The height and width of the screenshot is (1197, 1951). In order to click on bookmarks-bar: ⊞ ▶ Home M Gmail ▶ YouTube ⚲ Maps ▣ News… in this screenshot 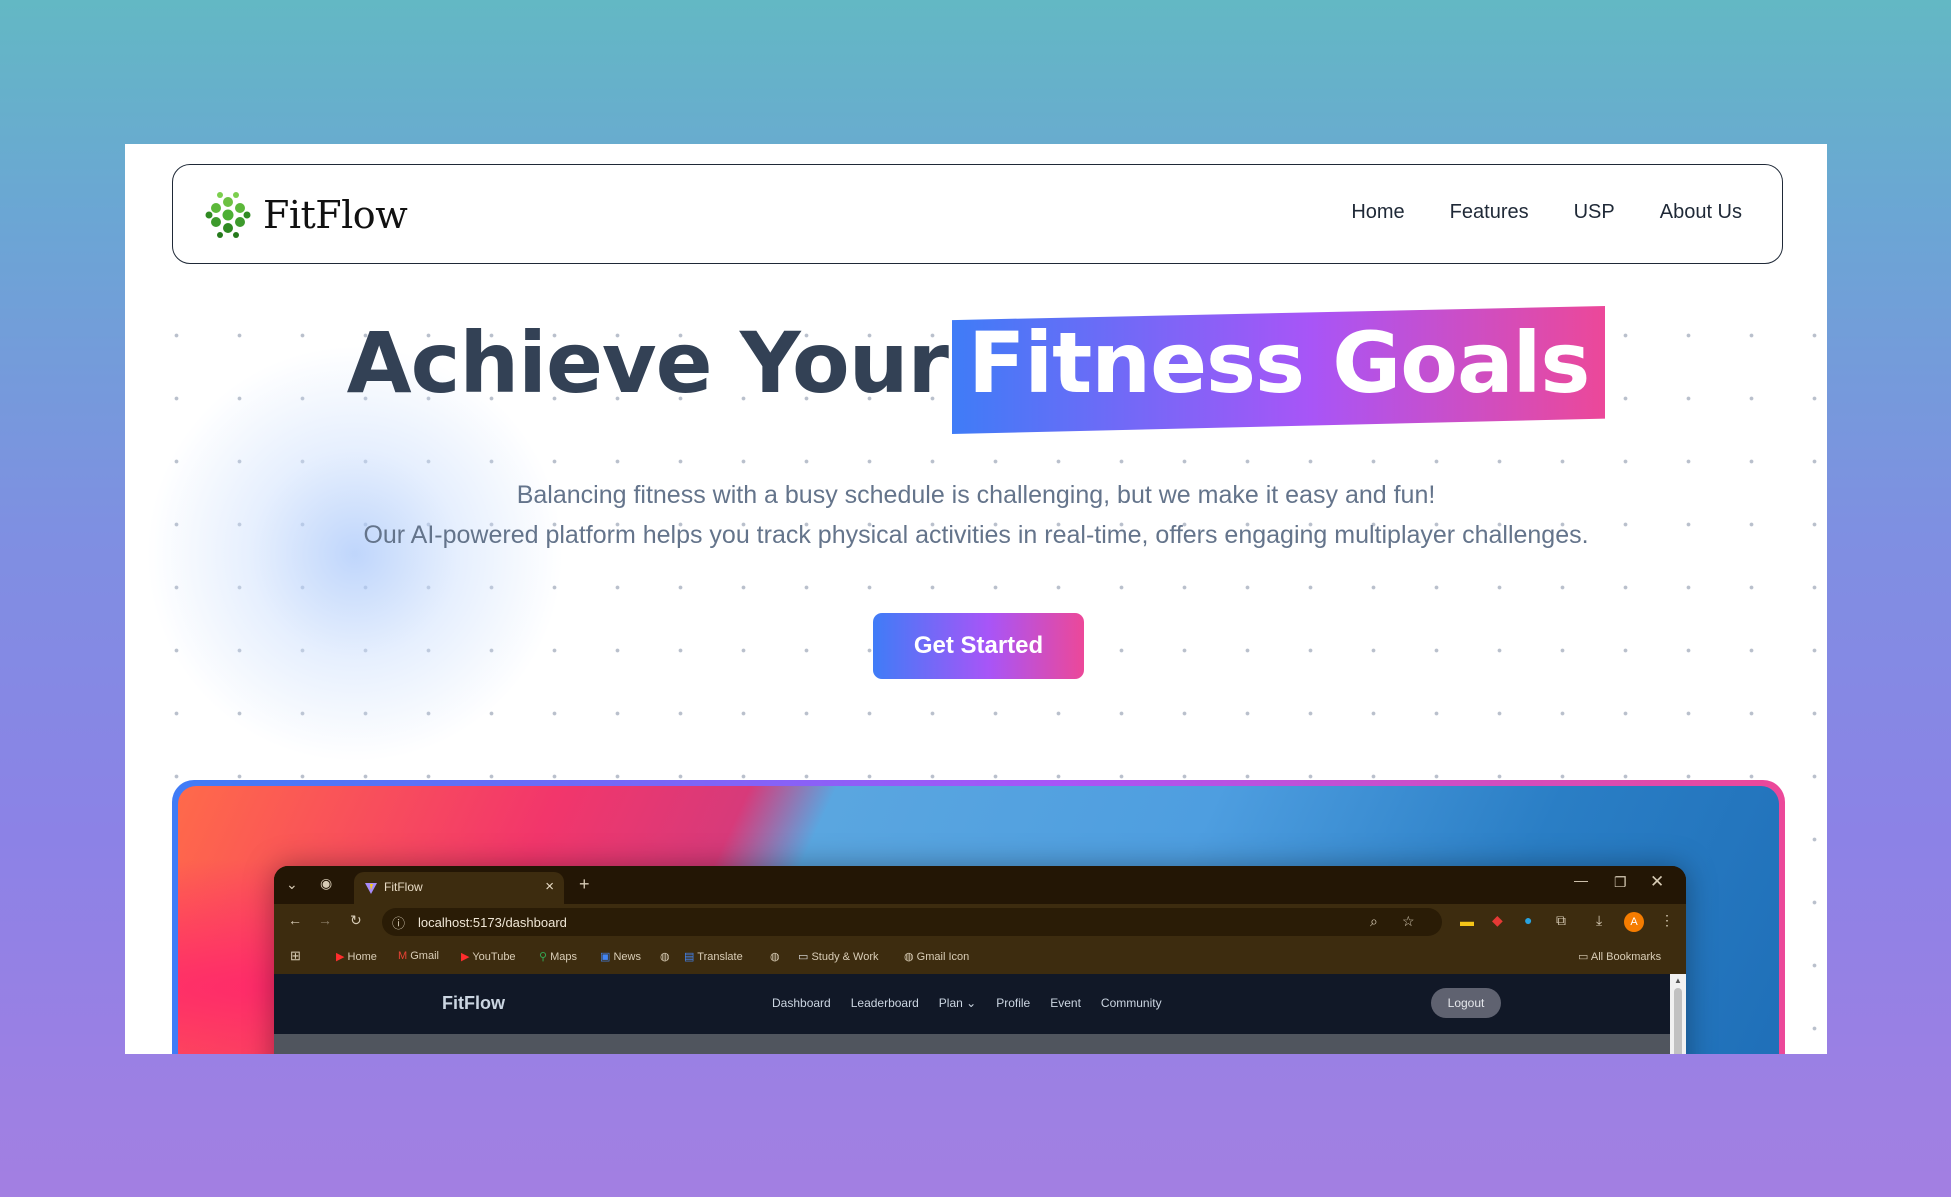, I will do `click(980, 957)`.